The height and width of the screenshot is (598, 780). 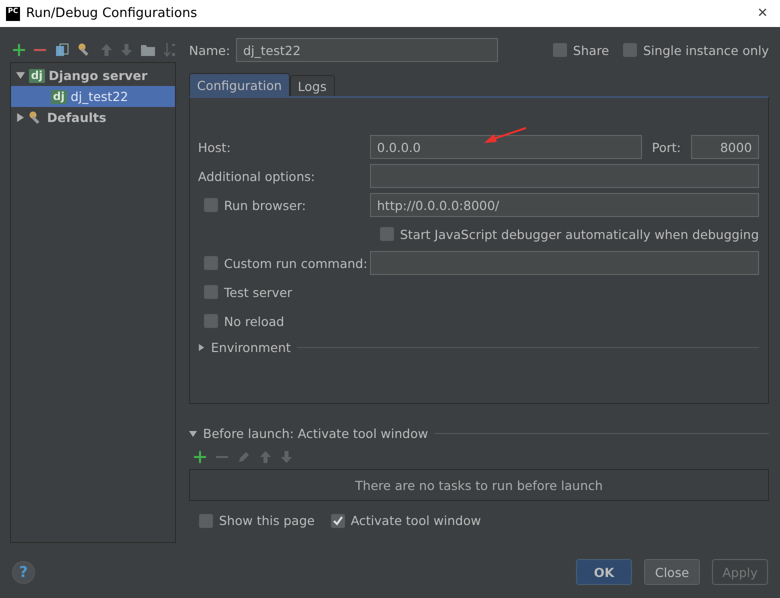 What do you see at coordinates (93, 96) in the screenshot?
I see `tree-item: dj dj_test22` at bounding box center [93, 96].